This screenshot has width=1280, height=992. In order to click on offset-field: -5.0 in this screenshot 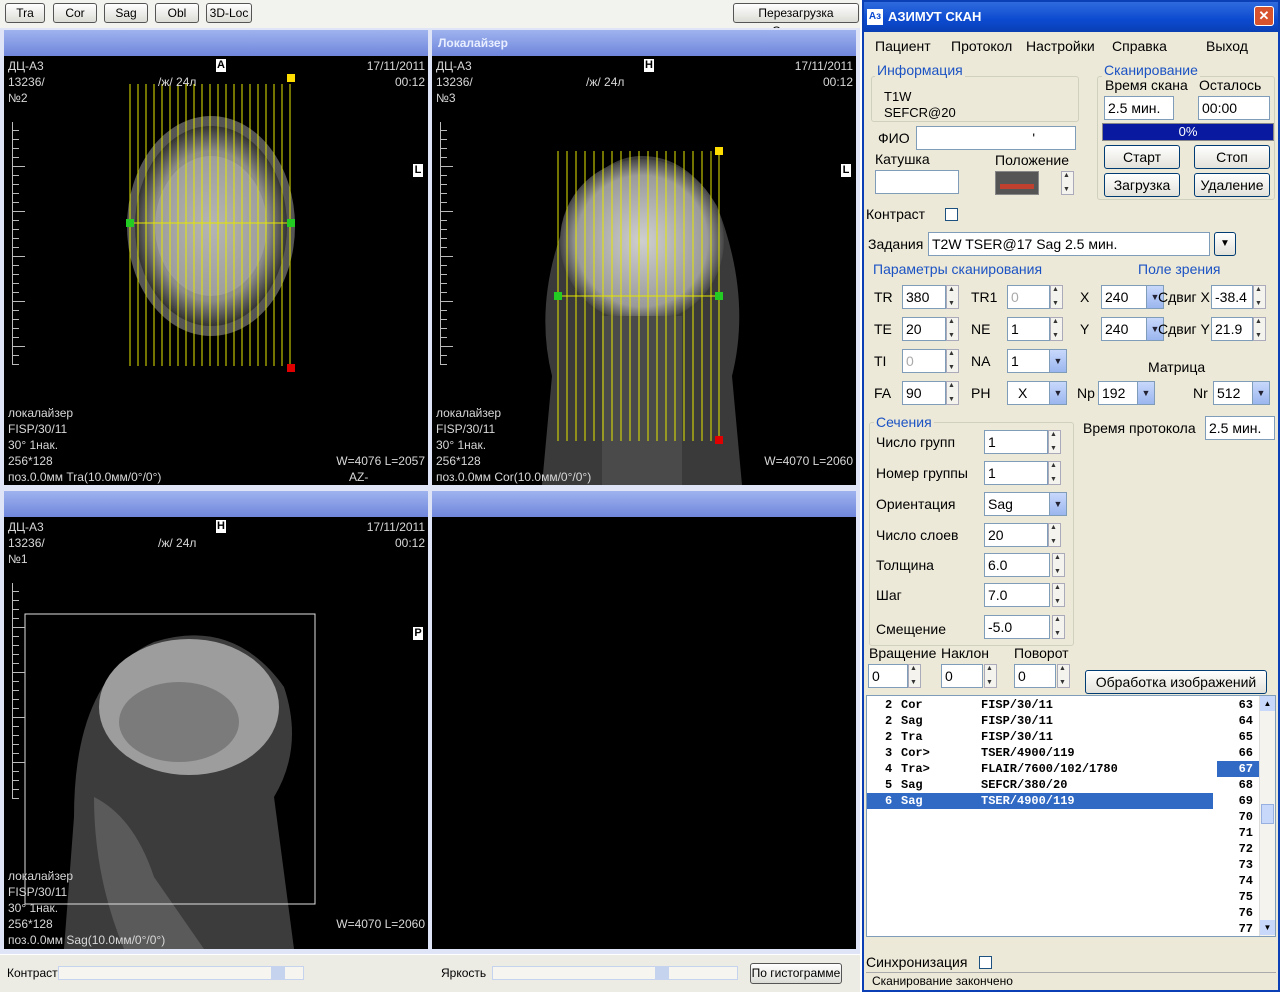, I will do `click(1017, 627)`.